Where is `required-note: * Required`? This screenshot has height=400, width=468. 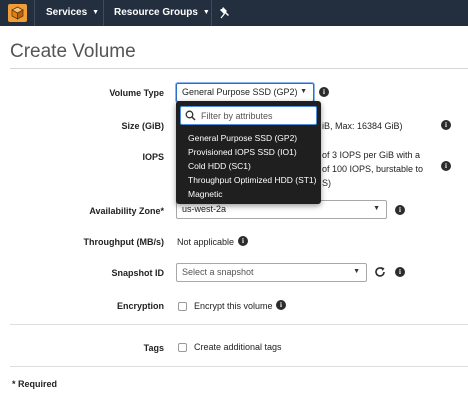
required-note: * Required is located at coordinates (35, 384).